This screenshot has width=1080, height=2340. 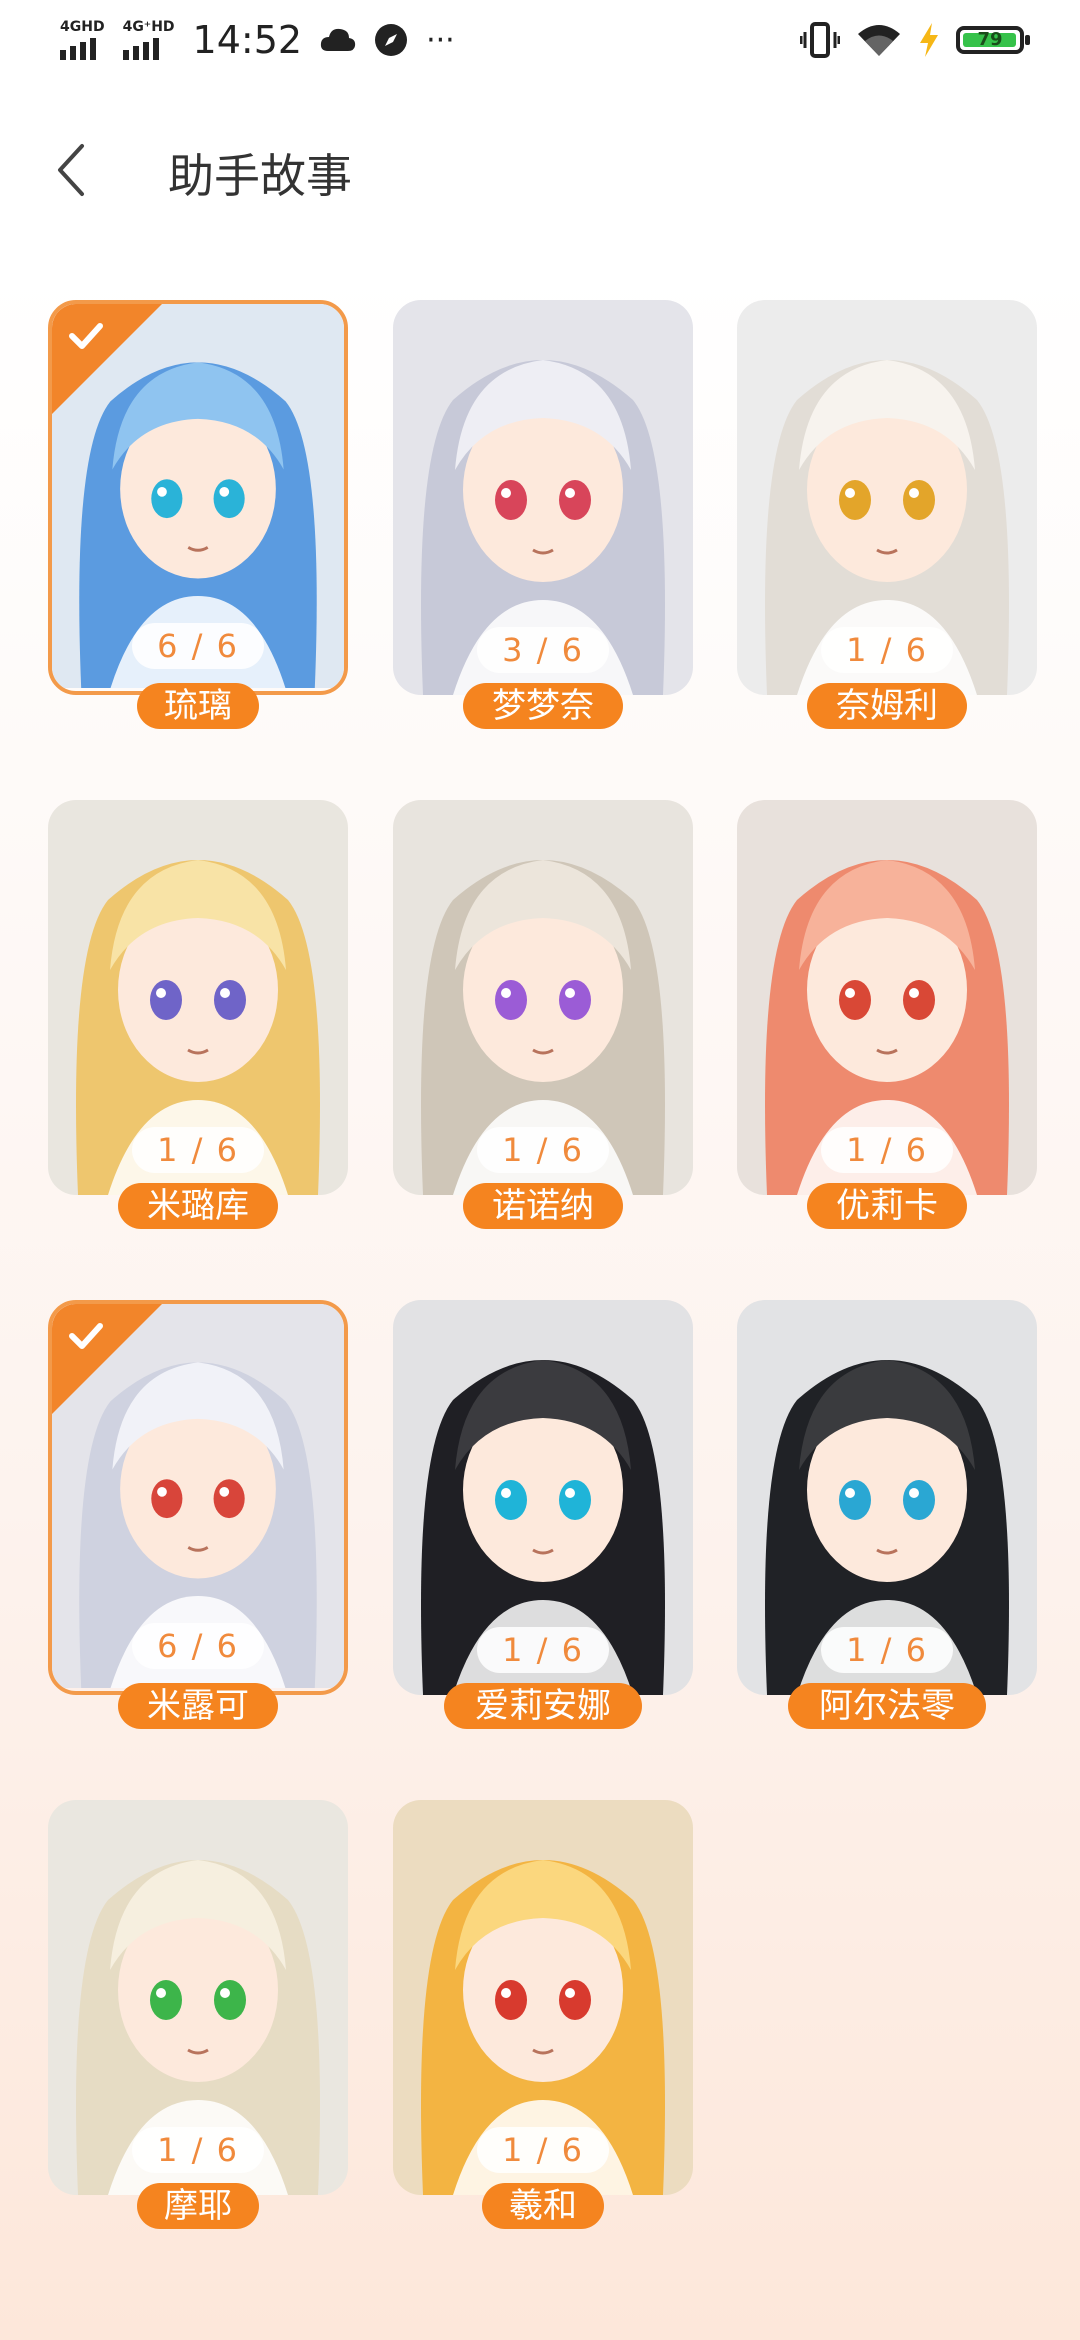 What do you see at coordinates (540, 45) in the screenshot?
I see `status-bar: 4GHD 4G⁺HD 14:52 ··· 79` at bounding box center [540, 45].